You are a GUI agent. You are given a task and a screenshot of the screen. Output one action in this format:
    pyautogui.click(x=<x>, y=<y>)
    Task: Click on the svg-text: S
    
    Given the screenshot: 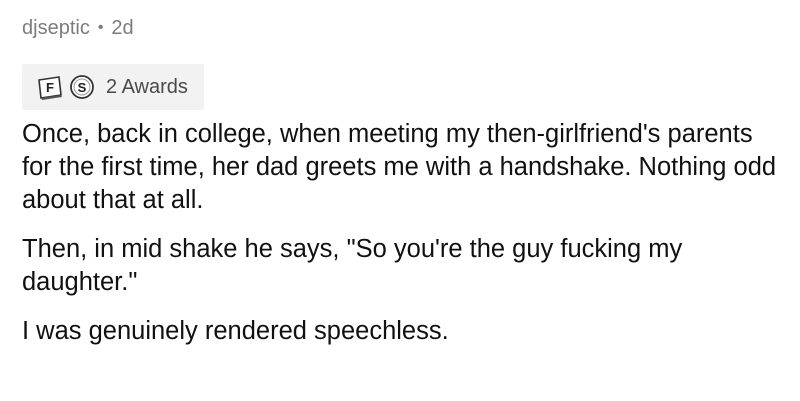 What is the action you would take?
    pyautogui.click(x=82, y=87)
    